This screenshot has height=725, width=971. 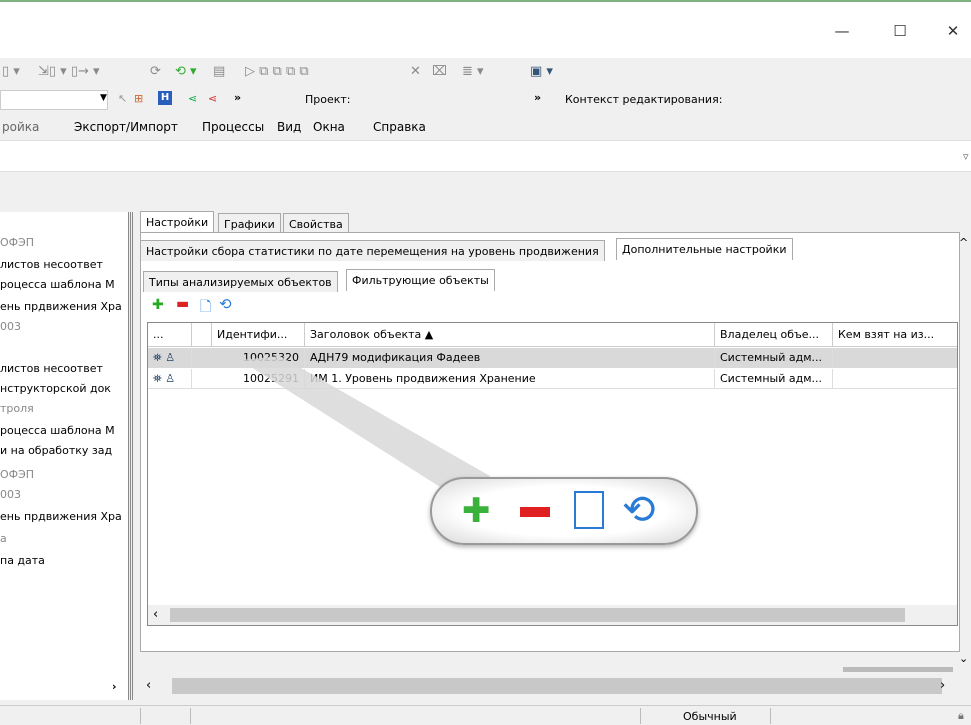 What do you see at coordinates (485, 1) in the screenshot?
I see `window-border` at bounding box center [485, 1].